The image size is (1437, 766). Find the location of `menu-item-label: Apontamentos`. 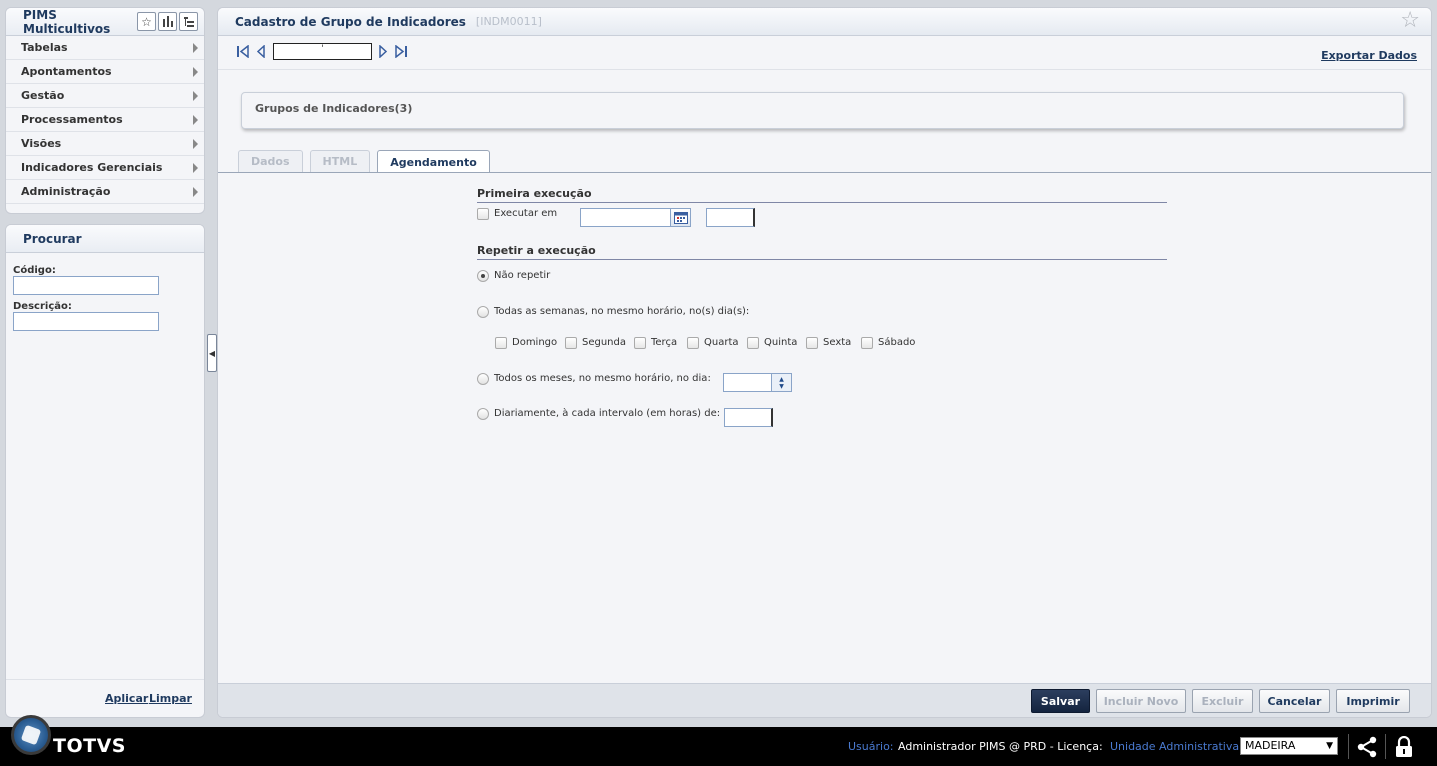

menu-item-label: Apontamentos is located at coordinates (66, 71).